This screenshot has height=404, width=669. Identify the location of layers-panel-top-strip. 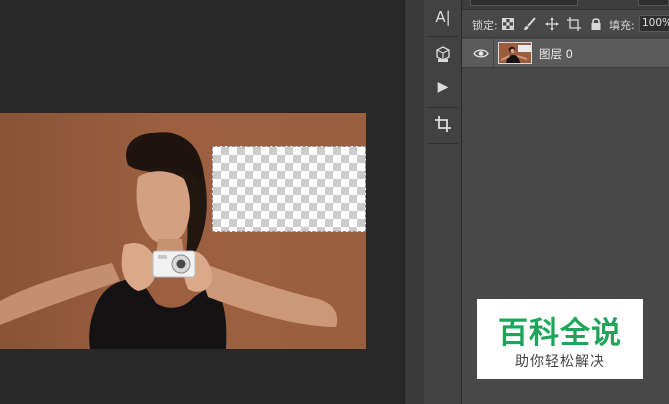
(565, 5).